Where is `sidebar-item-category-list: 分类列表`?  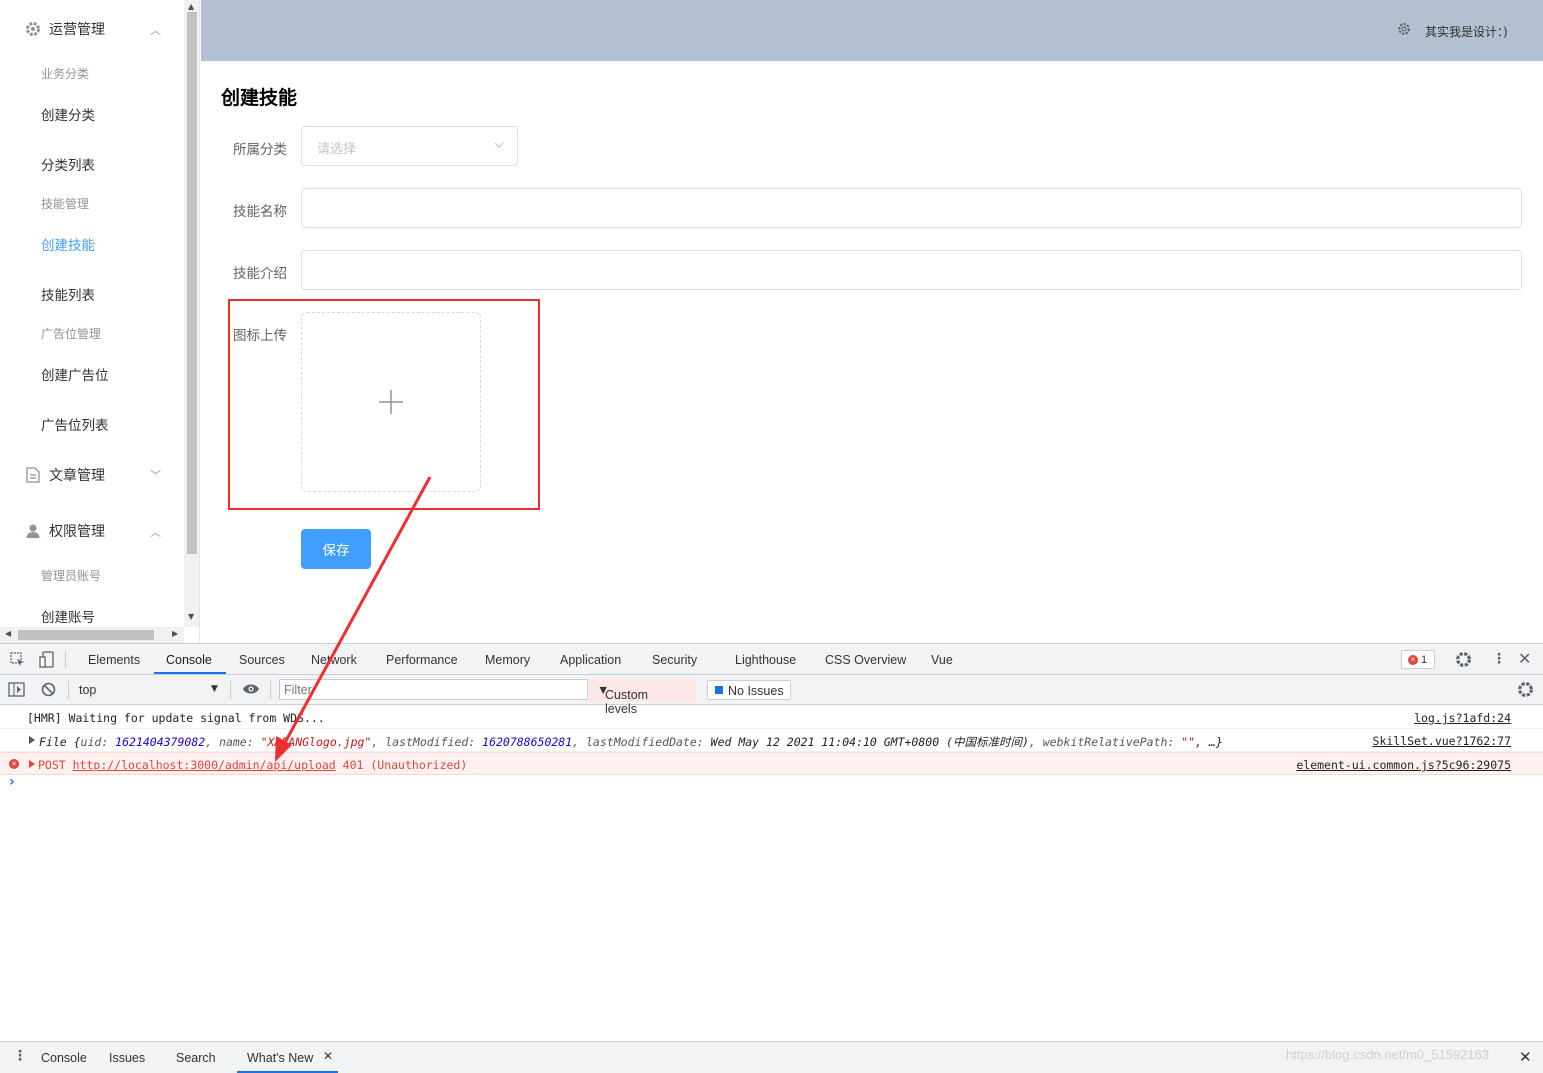
sidebar-item-category-list: 分类列表 is located at coordinates (68, 164).